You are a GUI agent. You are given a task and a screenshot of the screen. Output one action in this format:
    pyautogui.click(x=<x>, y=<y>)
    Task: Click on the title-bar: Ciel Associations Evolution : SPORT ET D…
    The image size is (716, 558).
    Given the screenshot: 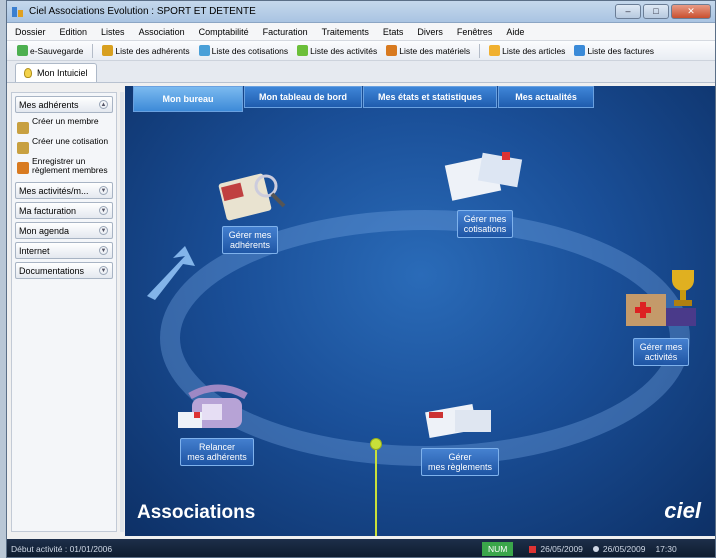 What is the action you would take?
    pyautogui.click(x=361, y=12)
    